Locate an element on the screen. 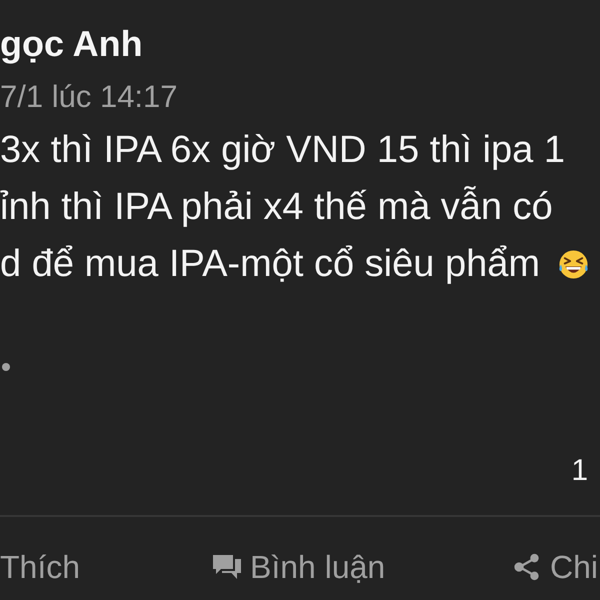  post-text-line: 3x thì IPA 6x giờ VND 15 thì ipa 1 is located at coordinates (282, 150).